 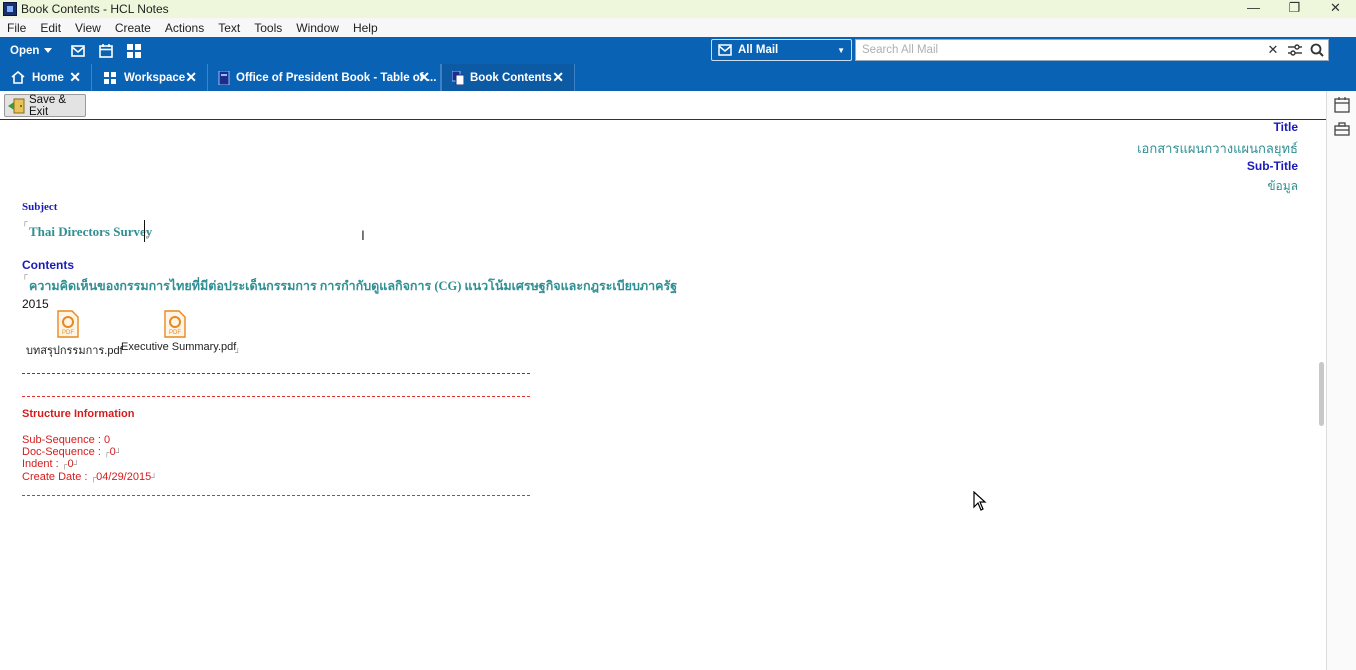 What do you see at coordinates (1285, 127) in the screenshot?
I see `title-label: Title` at bounding box center [1285, 127].